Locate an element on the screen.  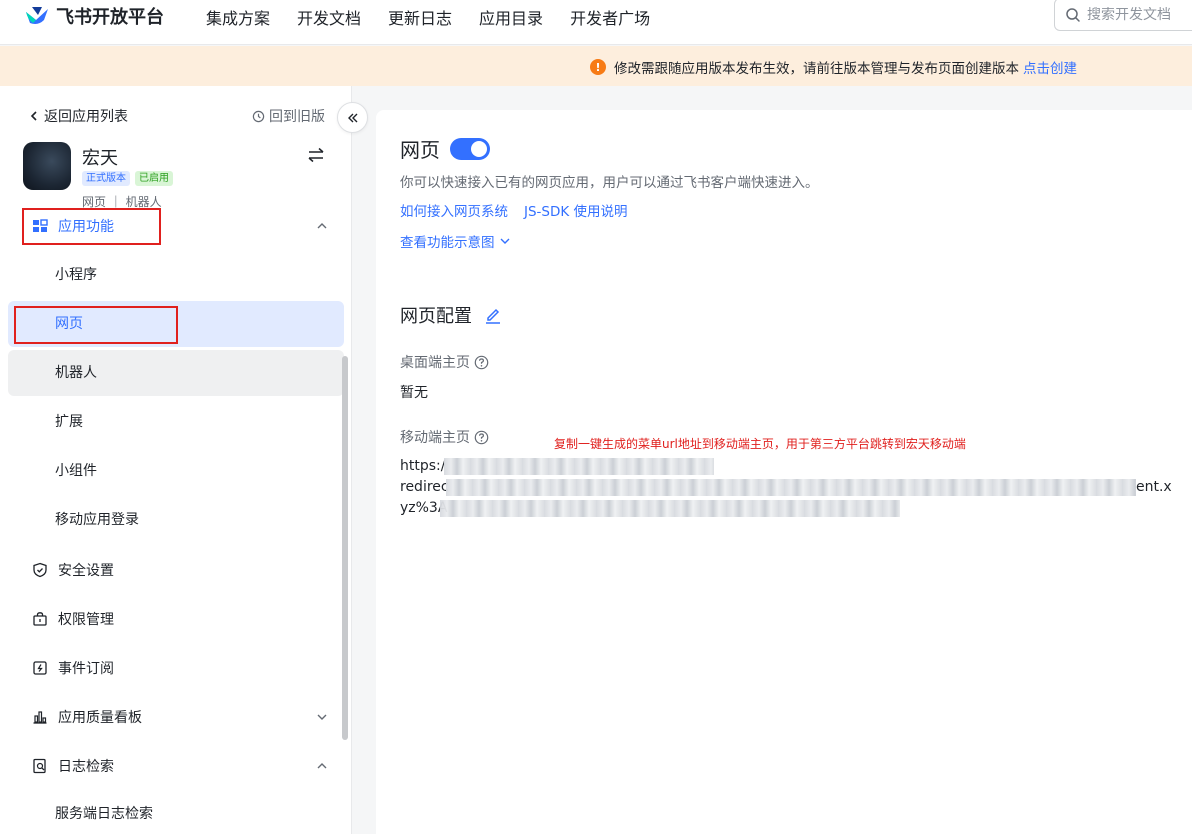
mobile-home-label: 移动端主页 is located at coordinates (444, 437).